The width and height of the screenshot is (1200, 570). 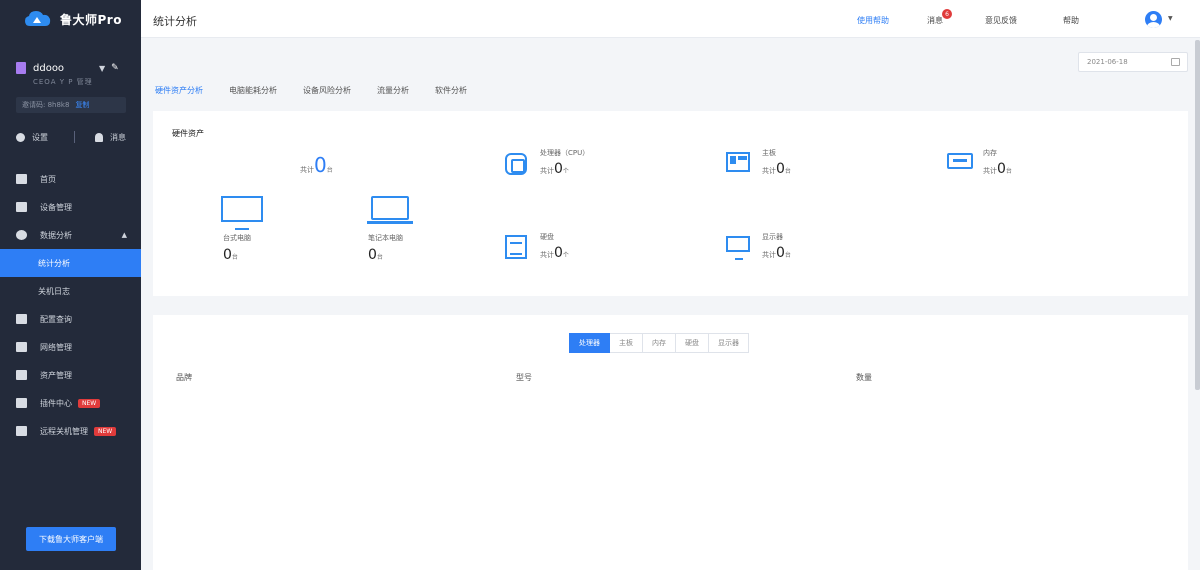 I want to click on laptop-icon, so click(x=390, y=210).